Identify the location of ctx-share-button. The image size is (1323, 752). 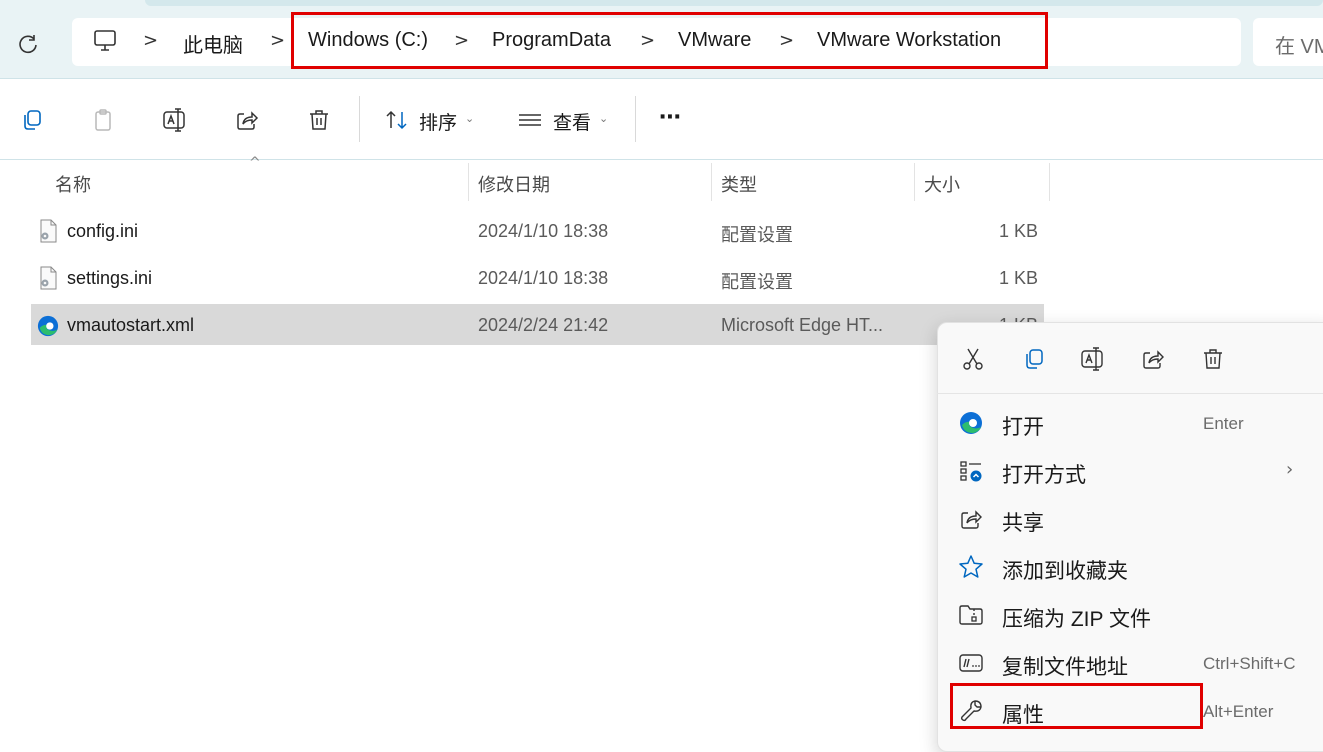
(1153, 359).